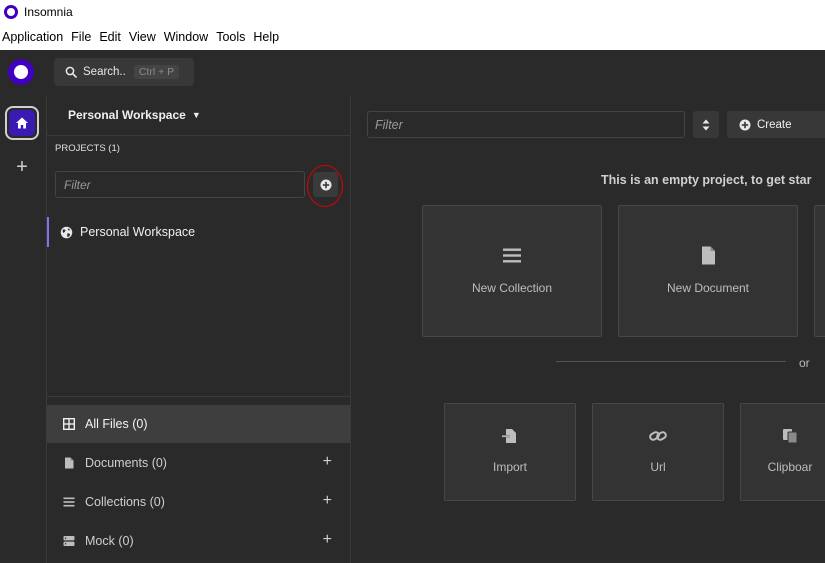 The width and height of the screenshot is (825, 563). I want to click on add-document-button: +, so click(327, 462).